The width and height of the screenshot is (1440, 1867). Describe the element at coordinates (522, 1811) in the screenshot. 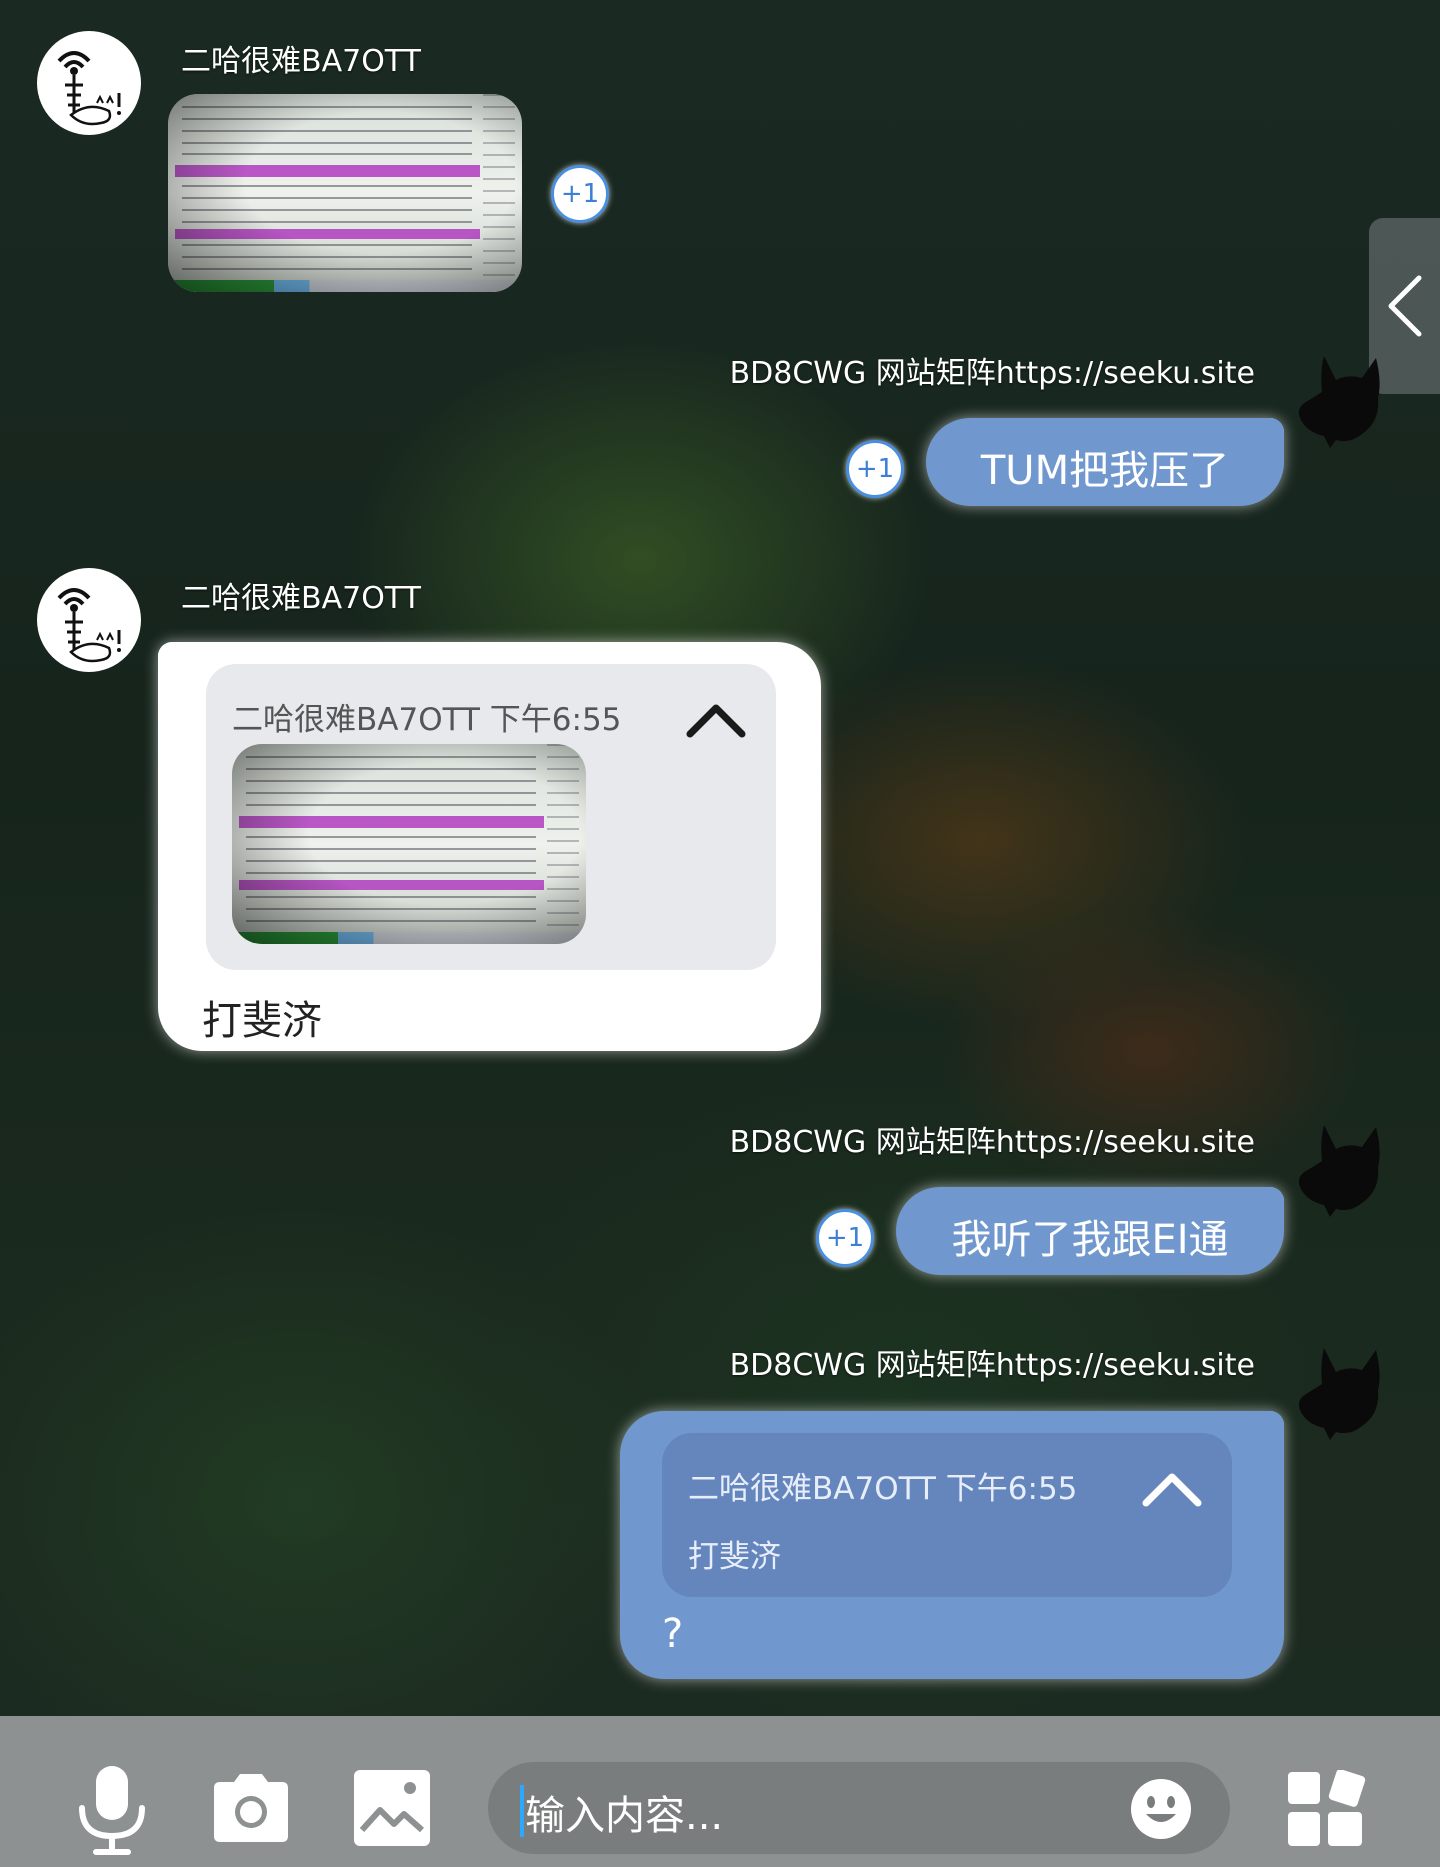

I see `text-cursor` at that location.